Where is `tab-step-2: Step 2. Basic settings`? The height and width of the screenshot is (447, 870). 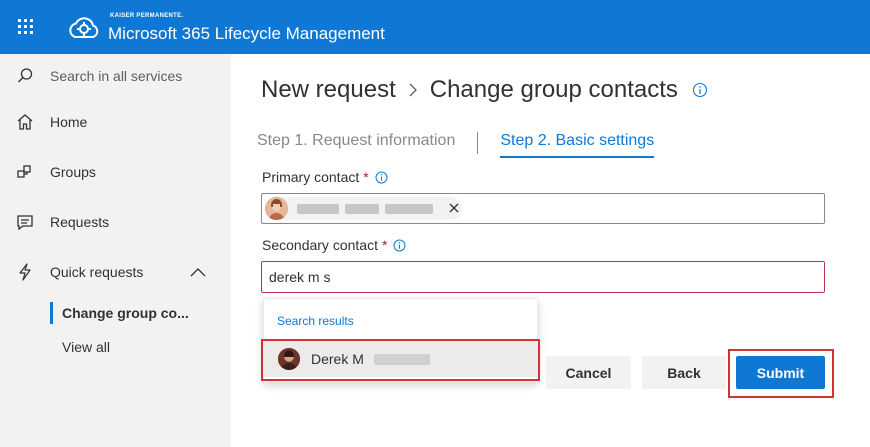
tab-step-2: Step 2. Basic settings is located at coordinates (577, 145).